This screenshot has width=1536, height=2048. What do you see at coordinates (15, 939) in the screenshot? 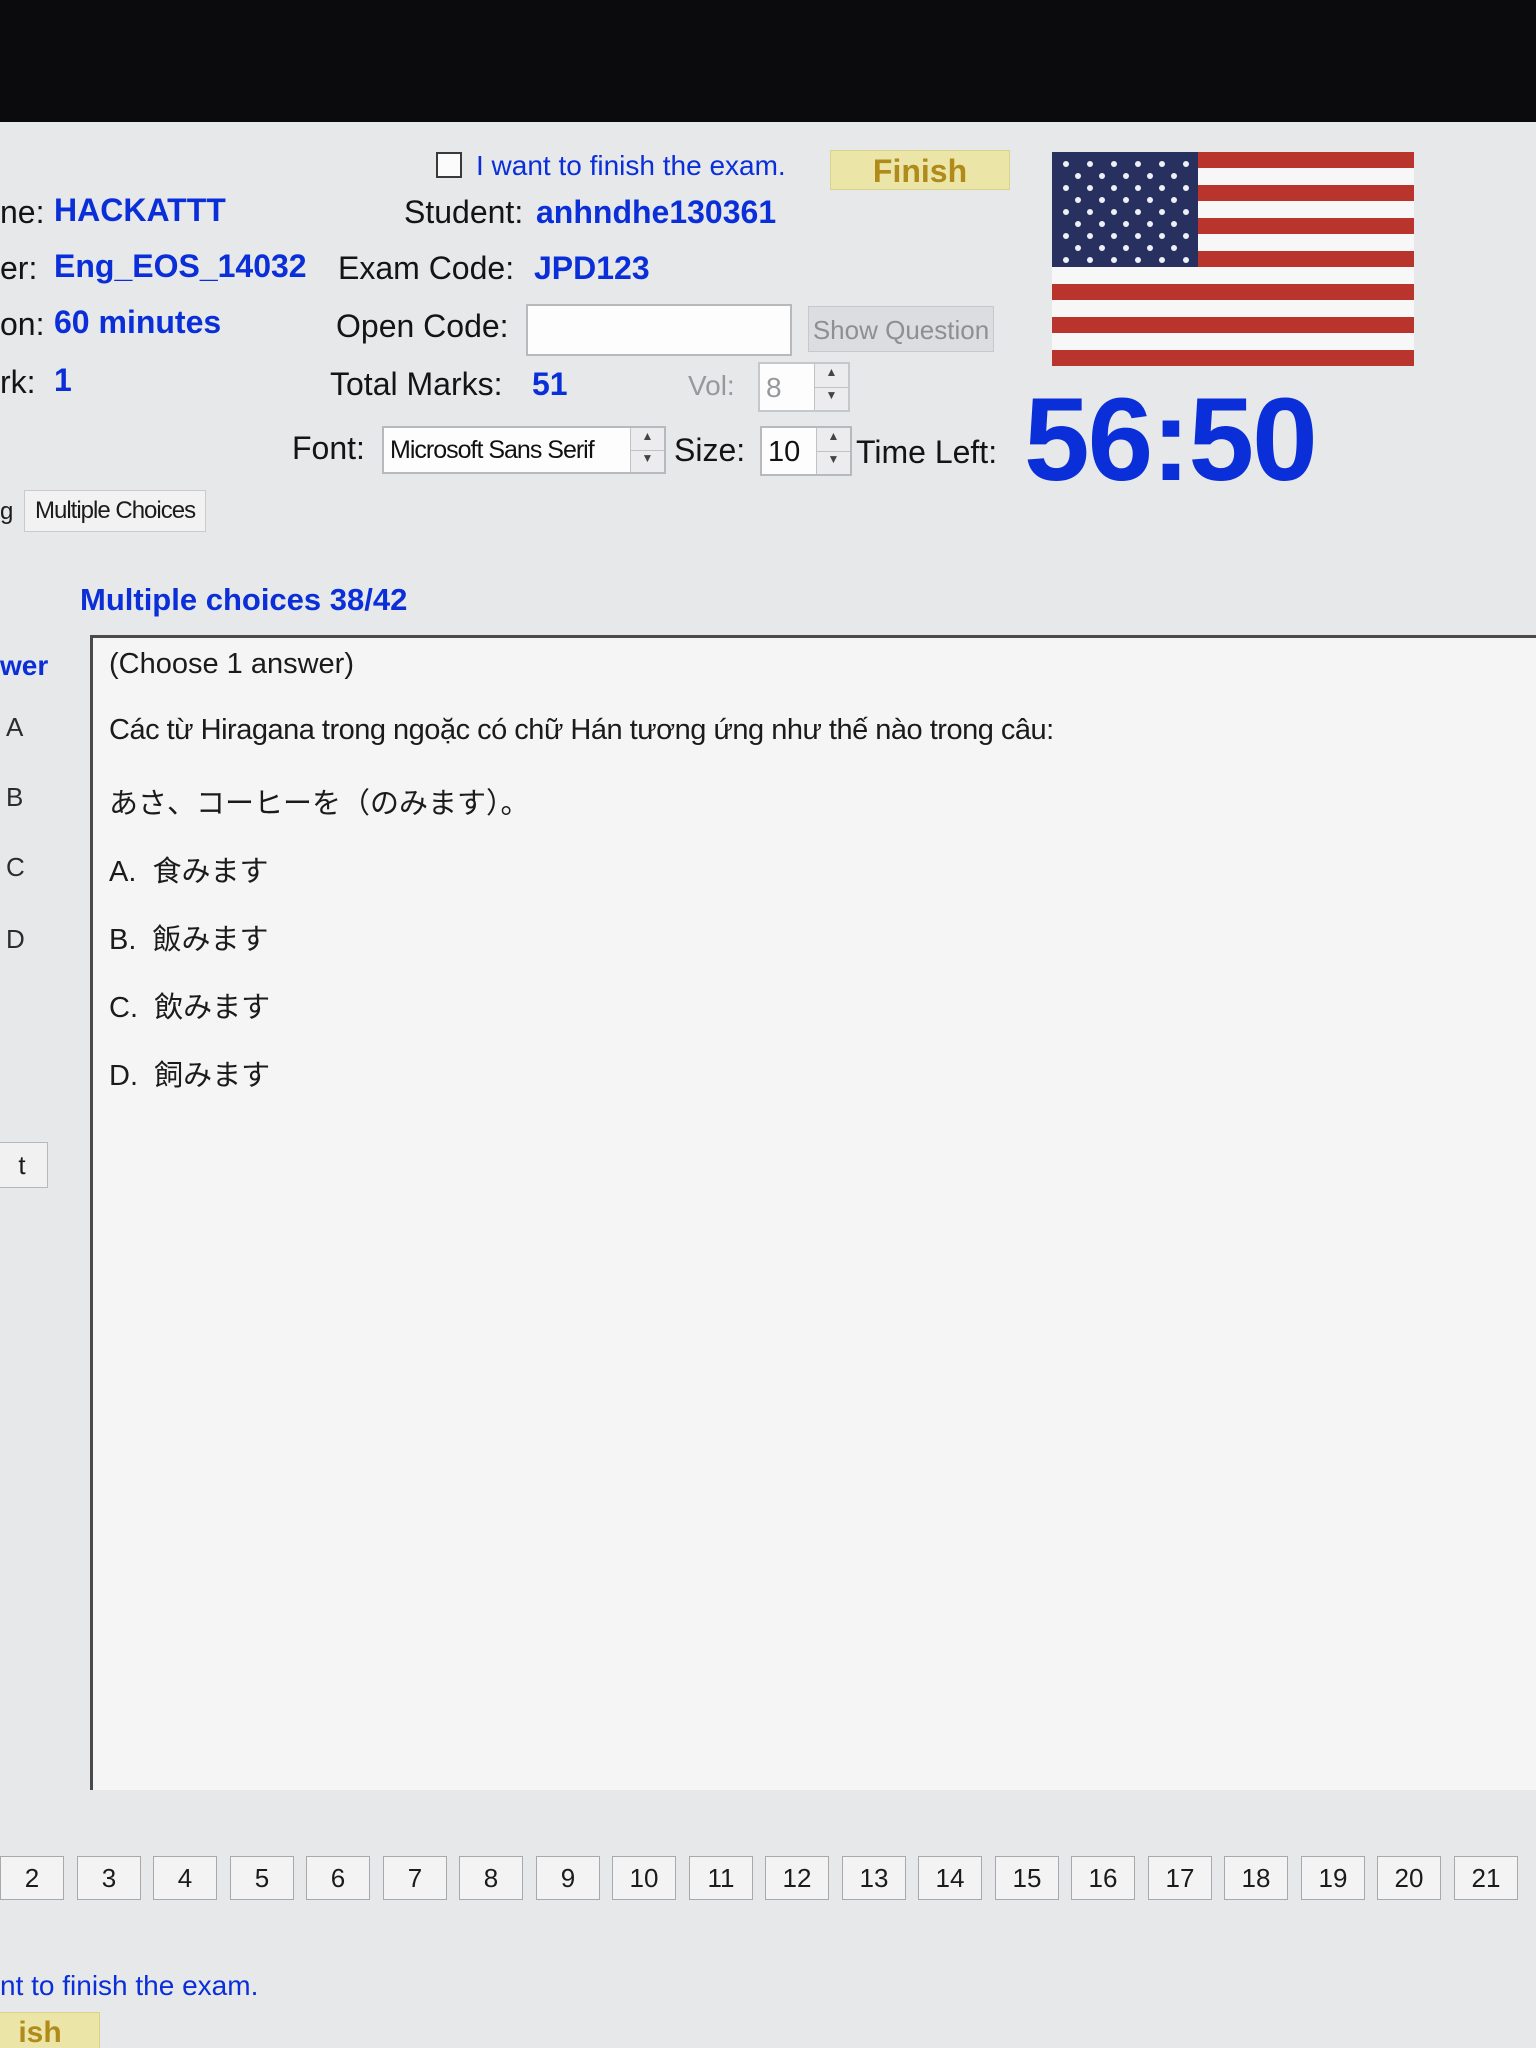
I see `answer-option-d: D` at bounding box center [15, 939].